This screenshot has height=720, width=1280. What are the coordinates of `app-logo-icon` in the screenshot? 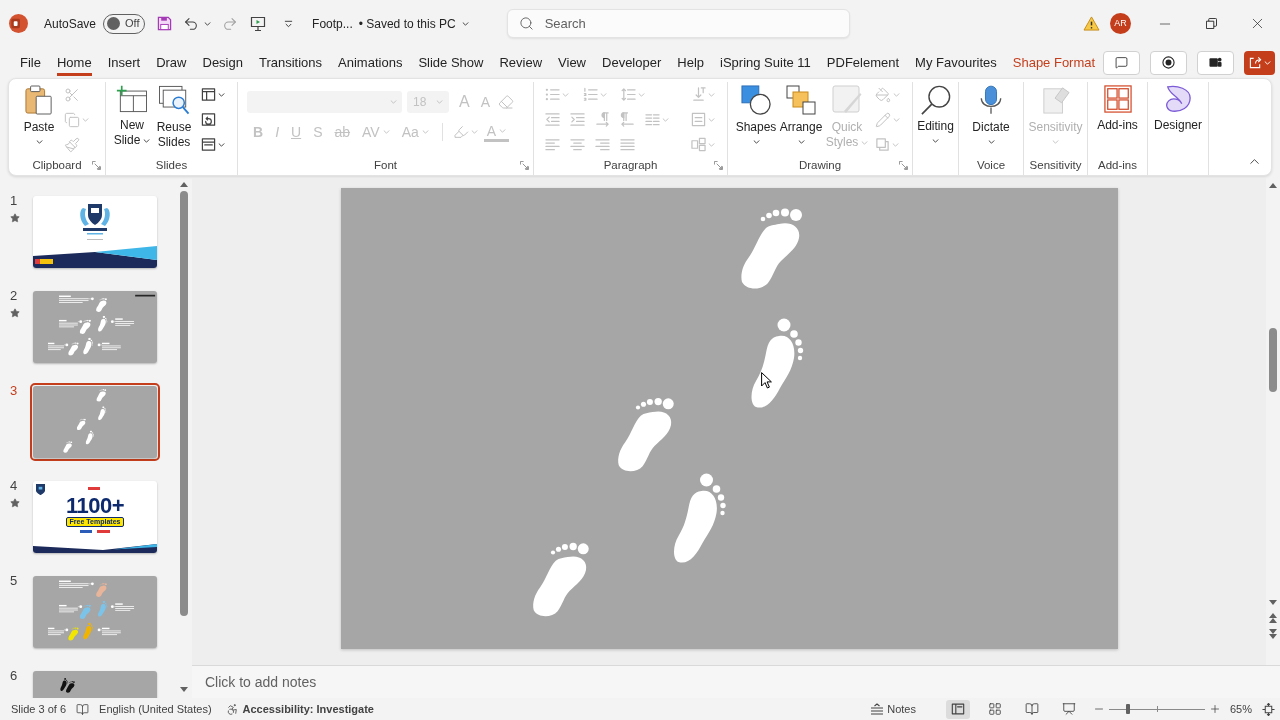 It's located at (18, 23).